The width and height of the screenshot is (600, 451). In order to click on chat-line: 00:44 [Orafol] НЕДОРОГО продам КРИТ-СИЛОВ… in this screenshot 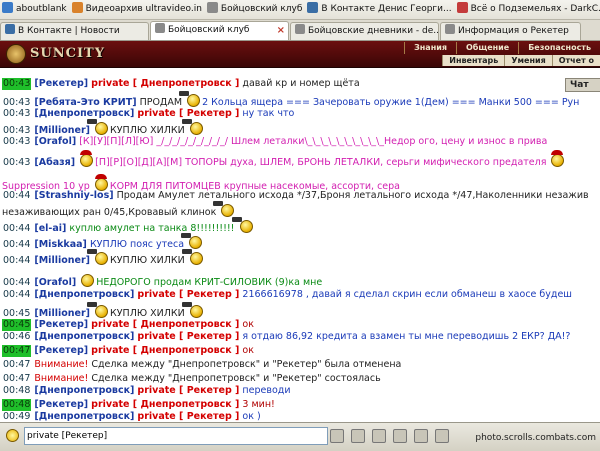, I will do `click(162, 281)`.